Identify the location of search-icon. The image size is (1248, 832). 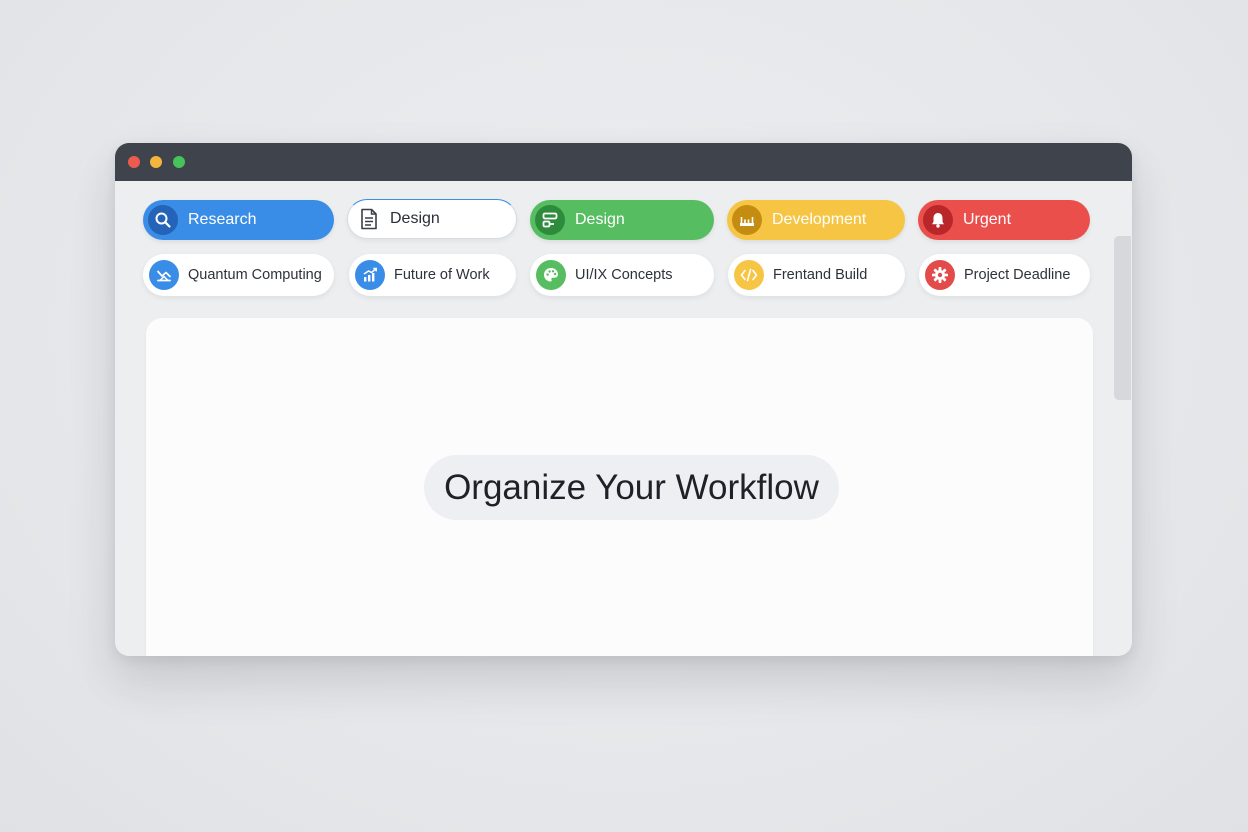
(163, 220).